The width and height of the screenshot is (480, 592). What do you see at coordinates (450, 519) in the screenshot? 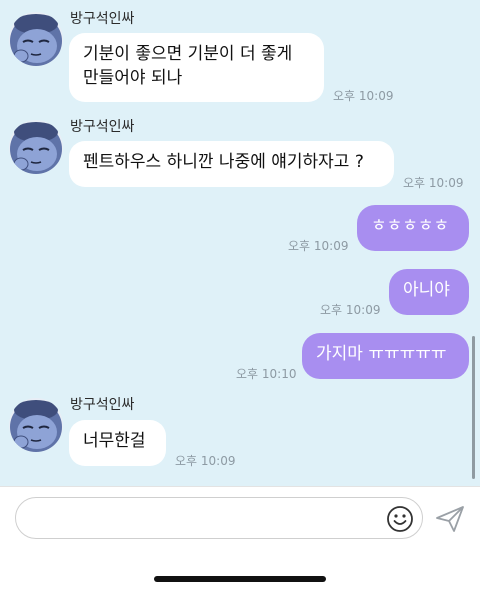
I see `send-arrow-icon` at bounding box center [450, 519].